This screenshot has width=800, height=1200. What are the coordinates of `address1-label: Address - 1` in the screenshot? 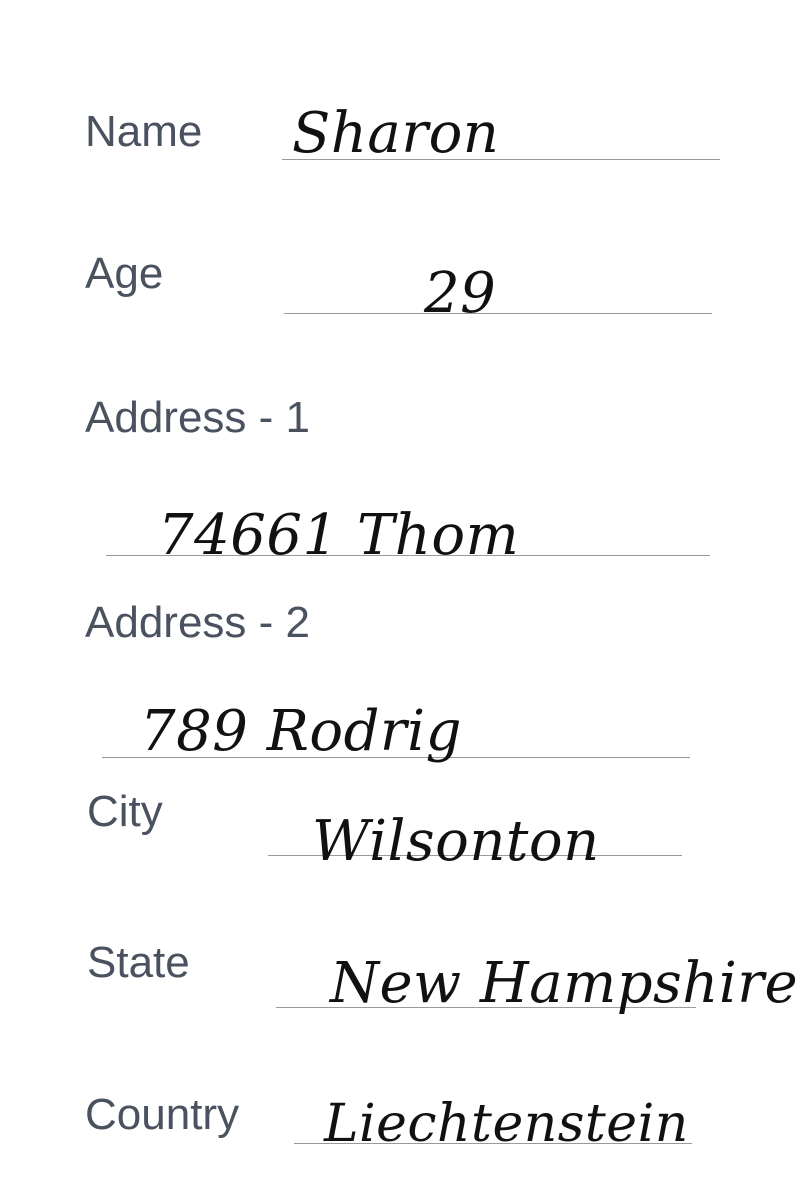 It's located at (197, 417).